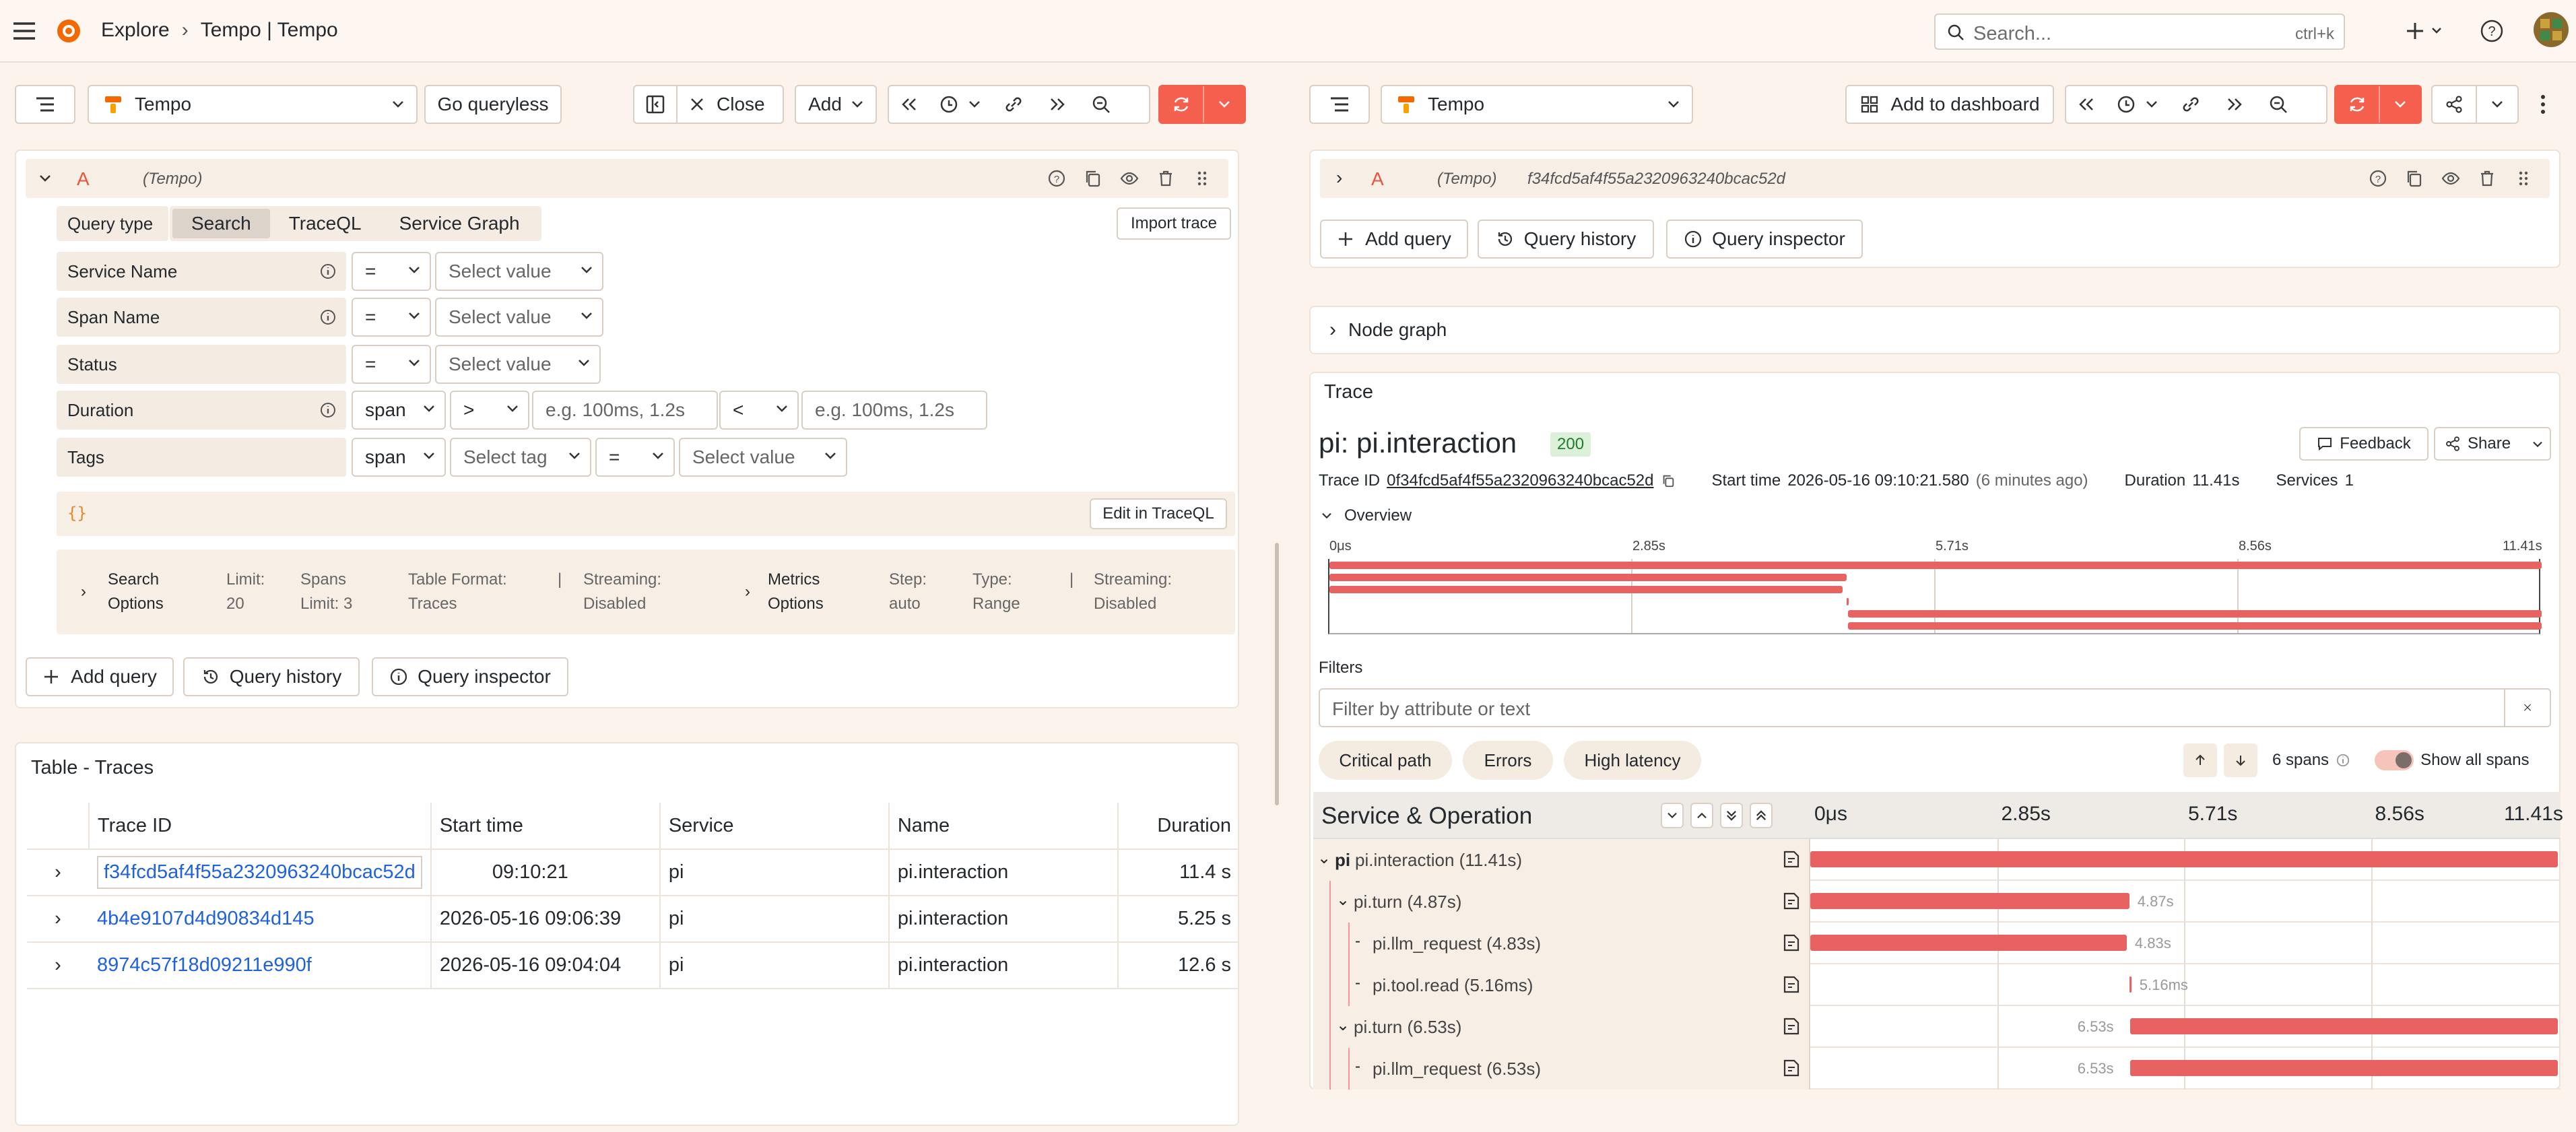 This screenshot has width=2576, height=1132. What do you see at coordinates (24, 31) in the screenshot?
I see `menu-icon` at bounding box center [24, 31].